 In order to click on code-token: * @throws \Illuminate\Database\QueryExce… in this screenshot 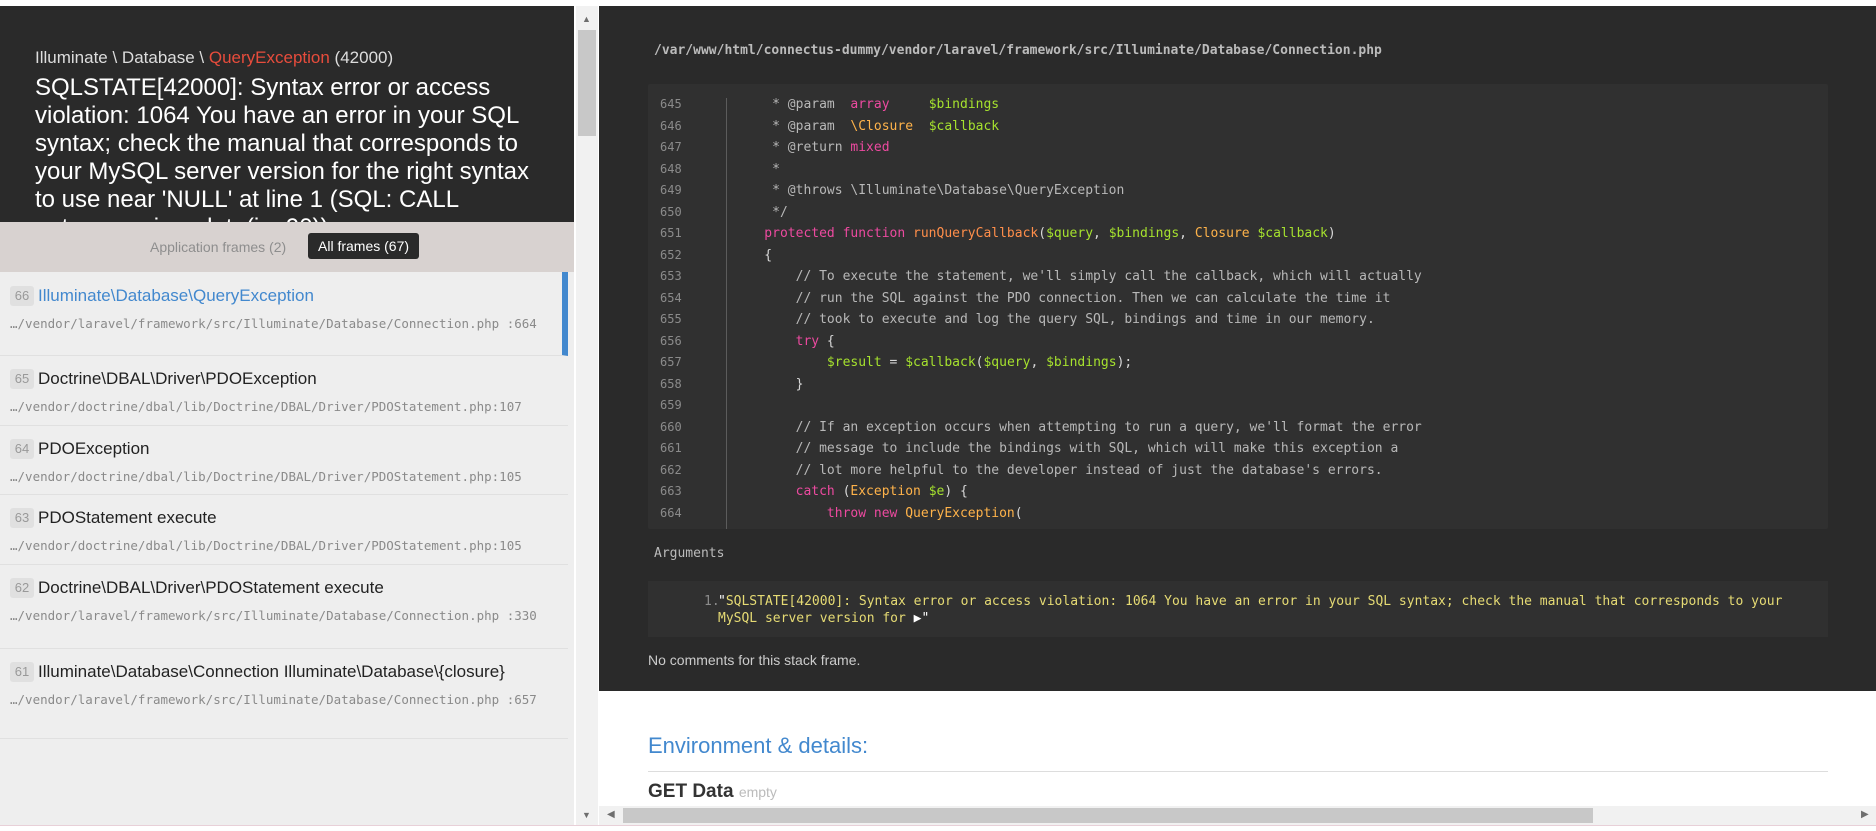, I will do `click(929, 190)`.